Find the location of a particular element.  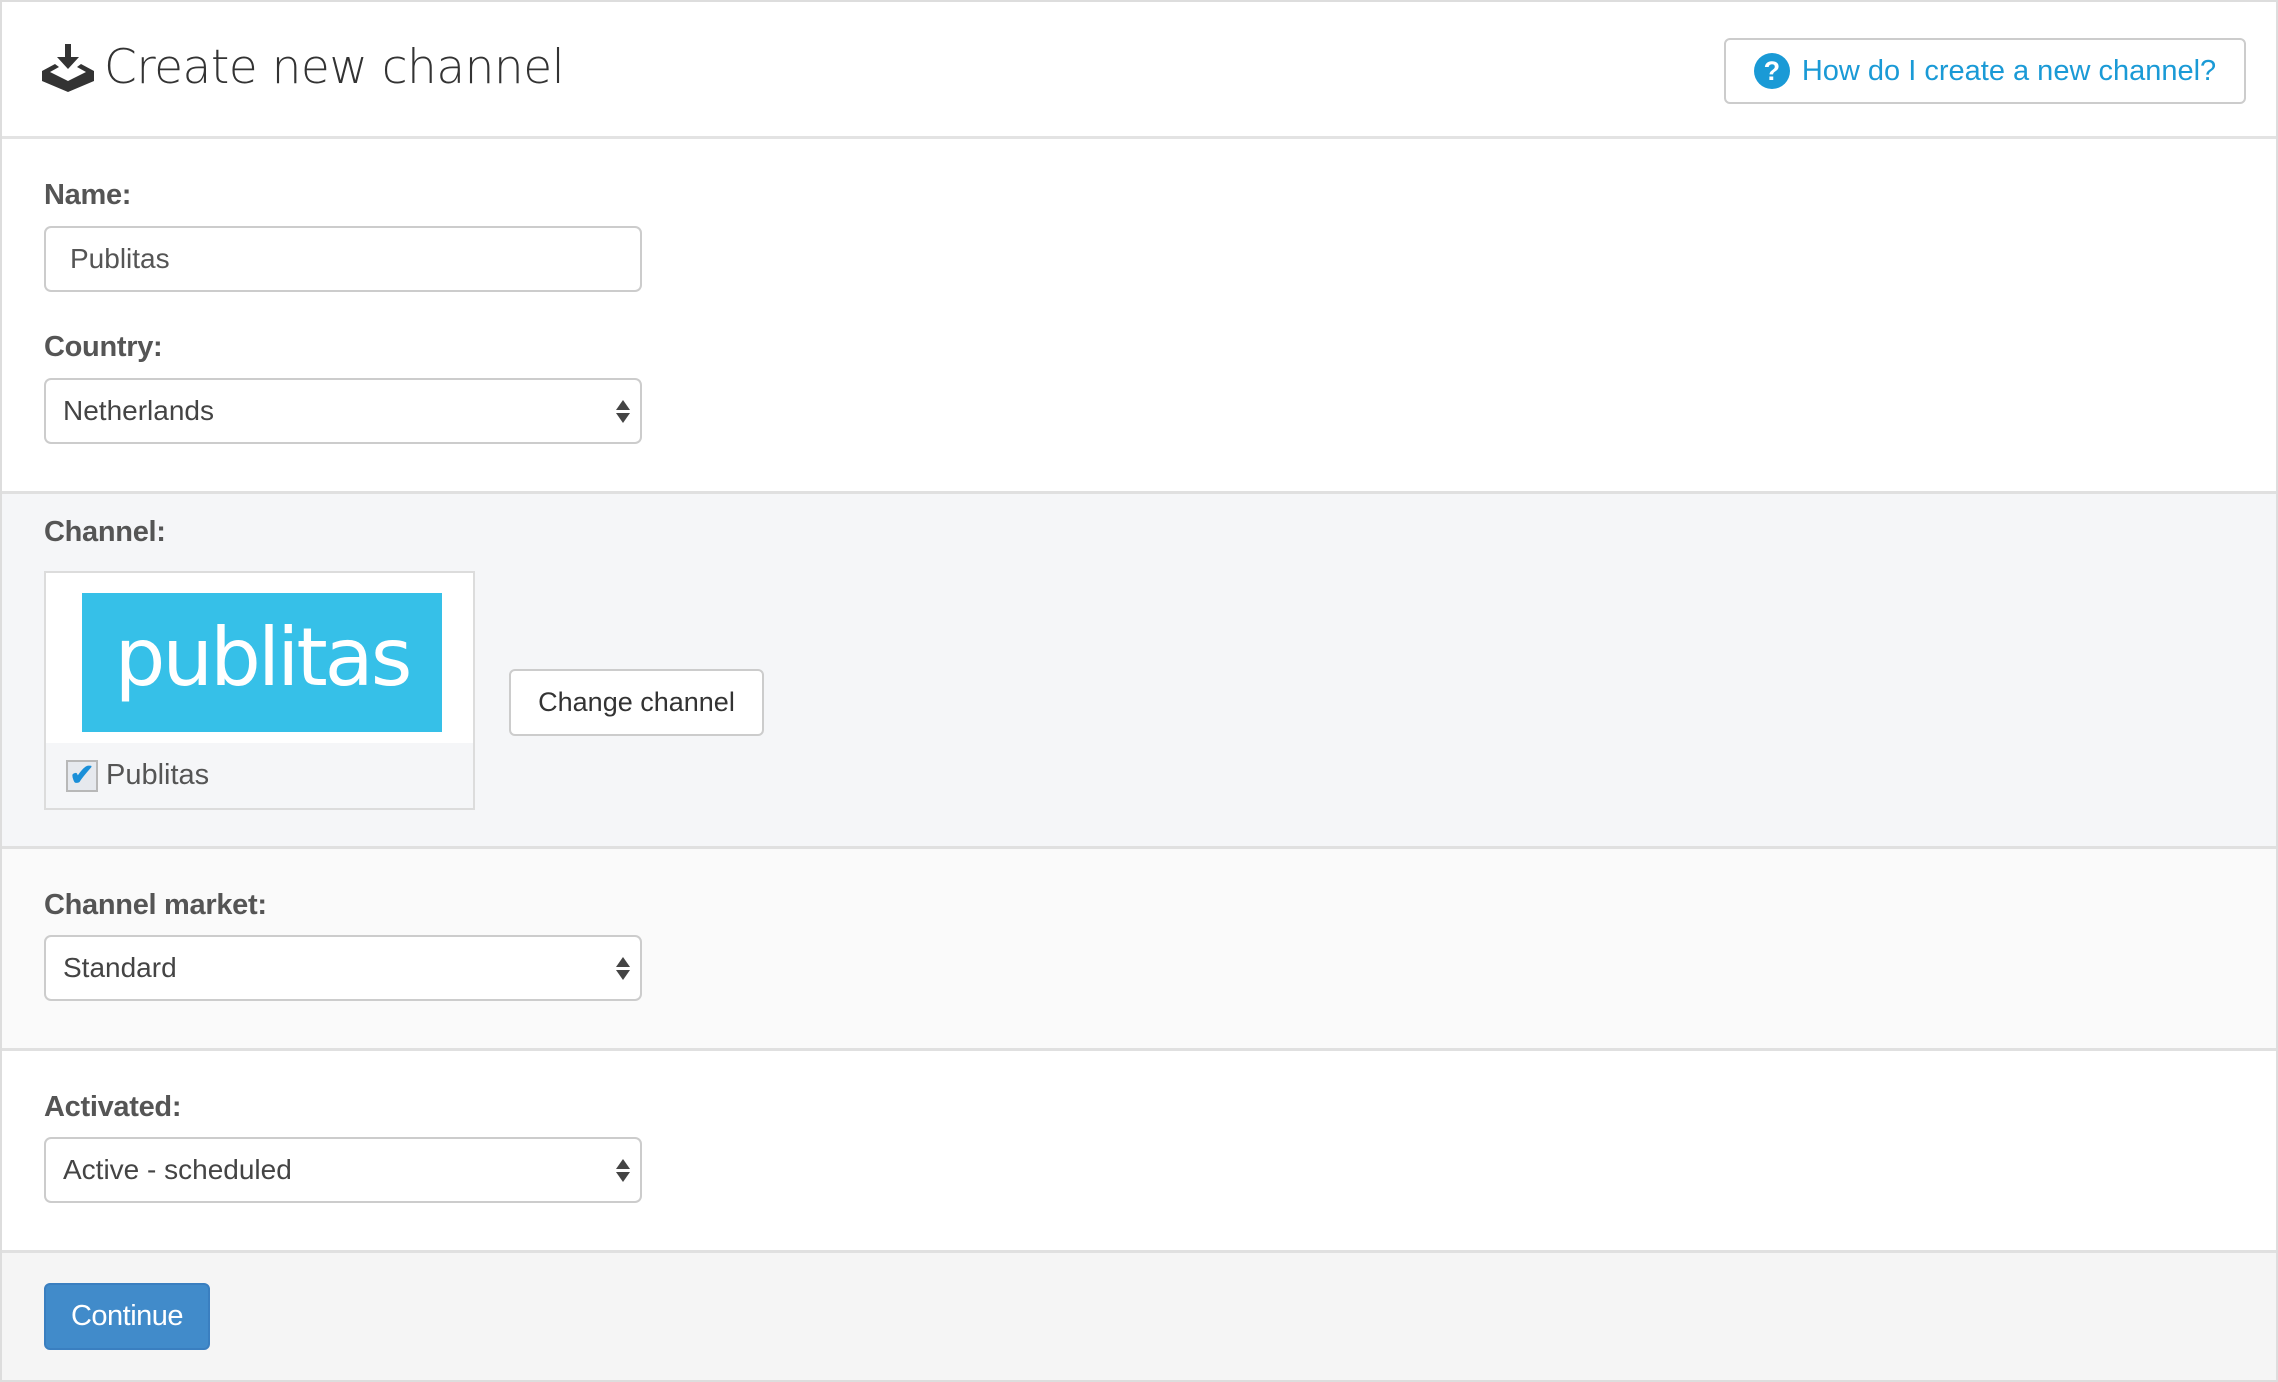

name-label: Name: is located at coordinates (88, 195).